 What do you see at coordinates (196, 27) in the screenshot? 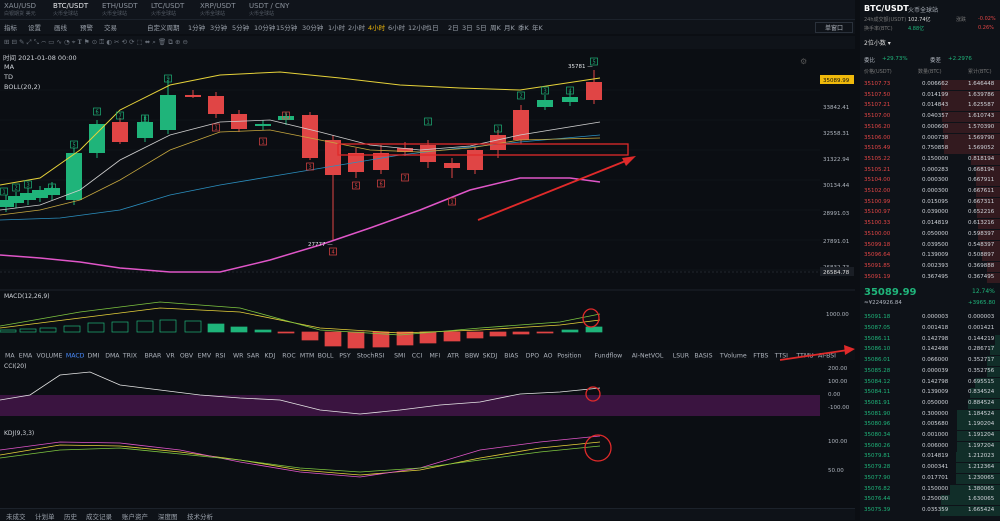
I see `toolbar-item: 1分钟` at bounding box center [196, 27].